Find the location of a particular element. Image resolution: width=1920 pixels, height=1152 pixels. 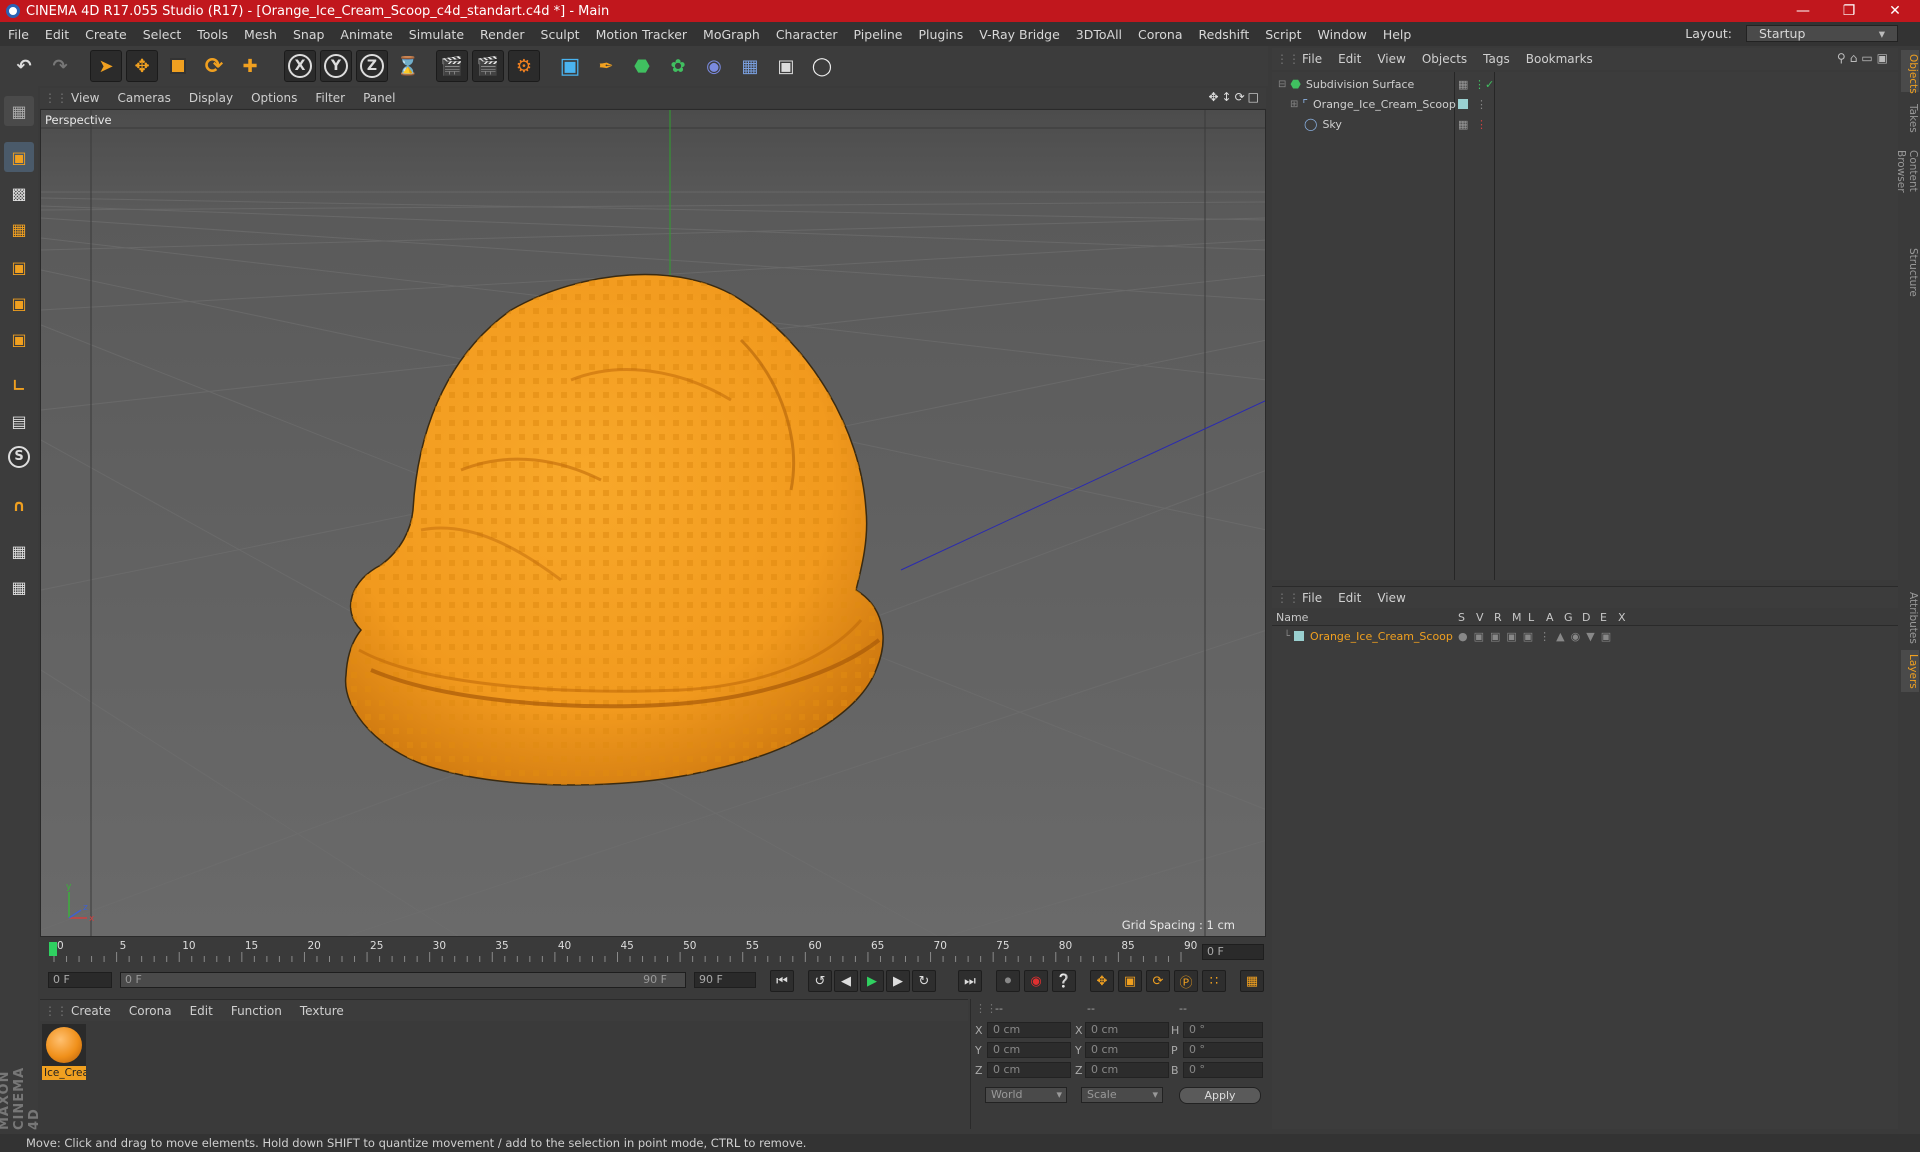

menu-corona: Corona is located at coordinates (1160, 34).